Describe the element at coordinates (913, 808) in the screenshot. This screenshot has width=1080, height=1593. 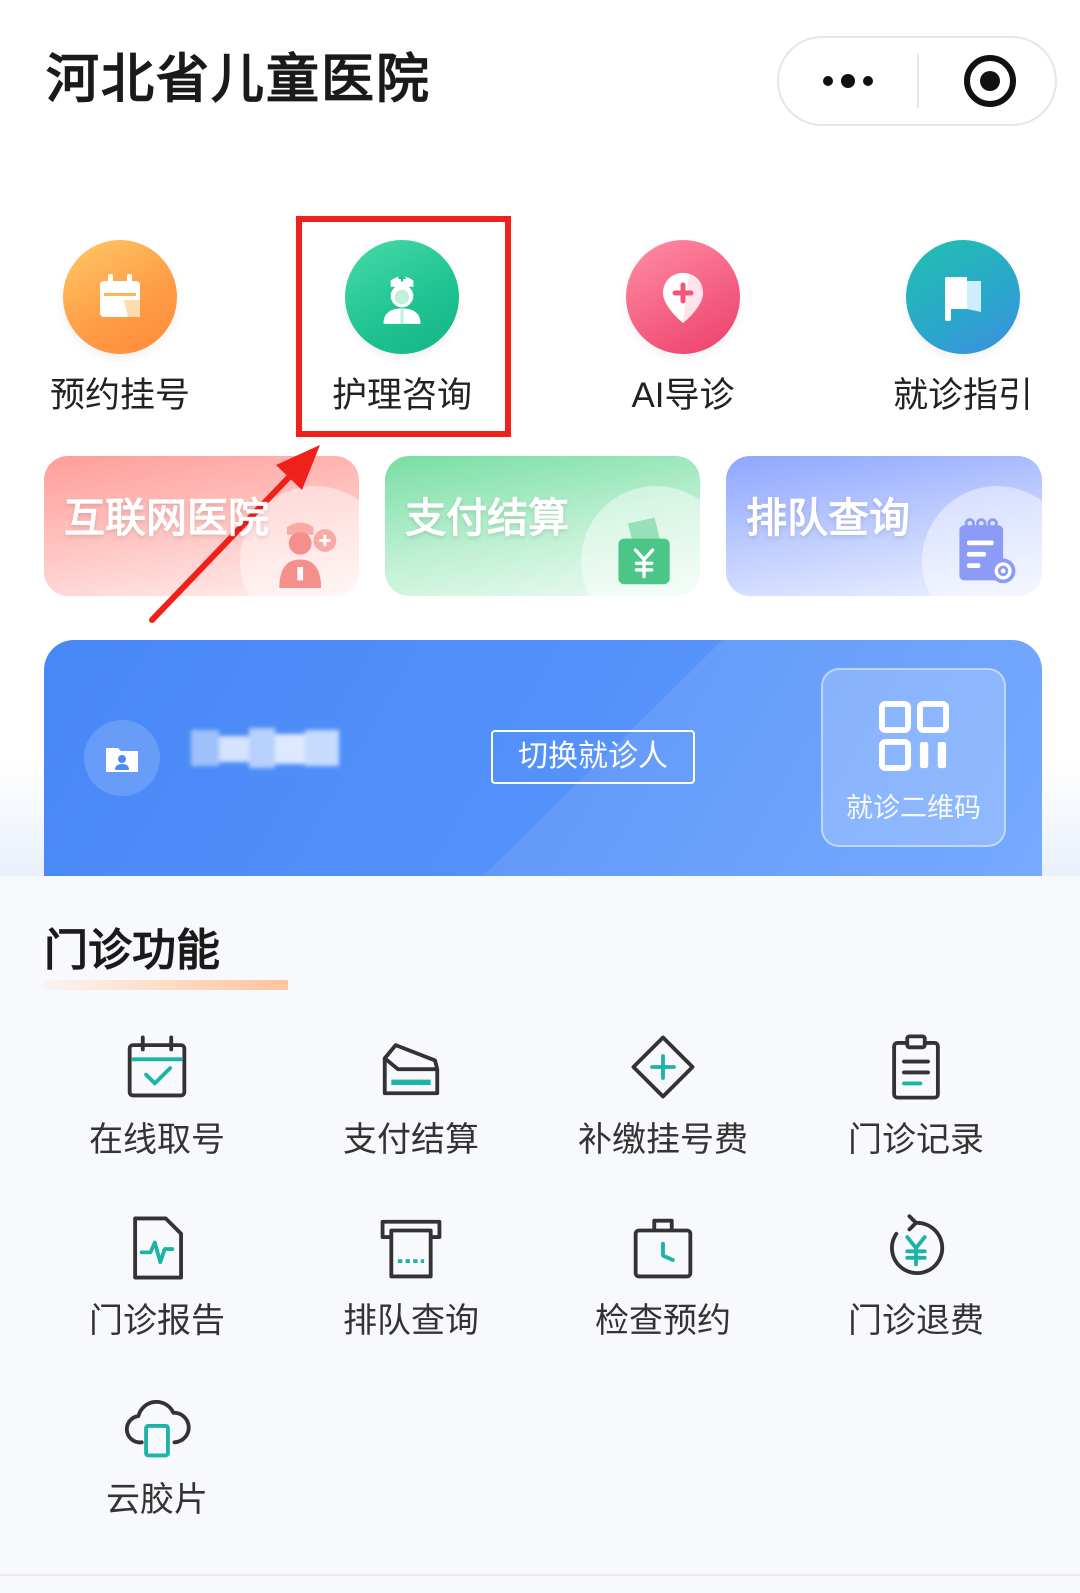
I see `qr-code-label: 就诊二维码` at that location.